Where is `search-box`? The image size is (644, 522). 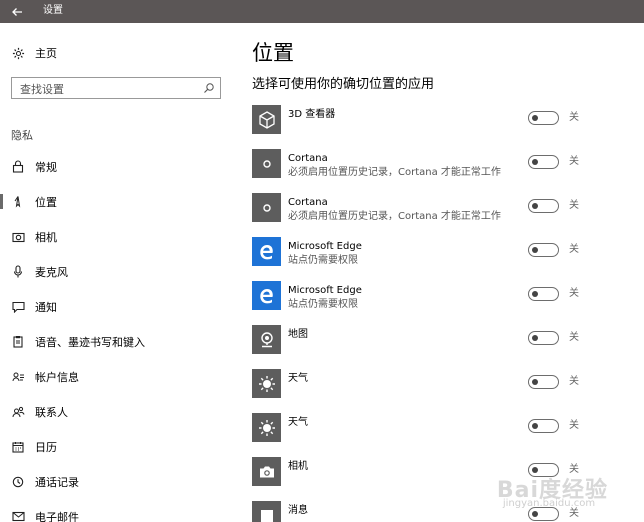
search-box is located at coordinates (116, 88).